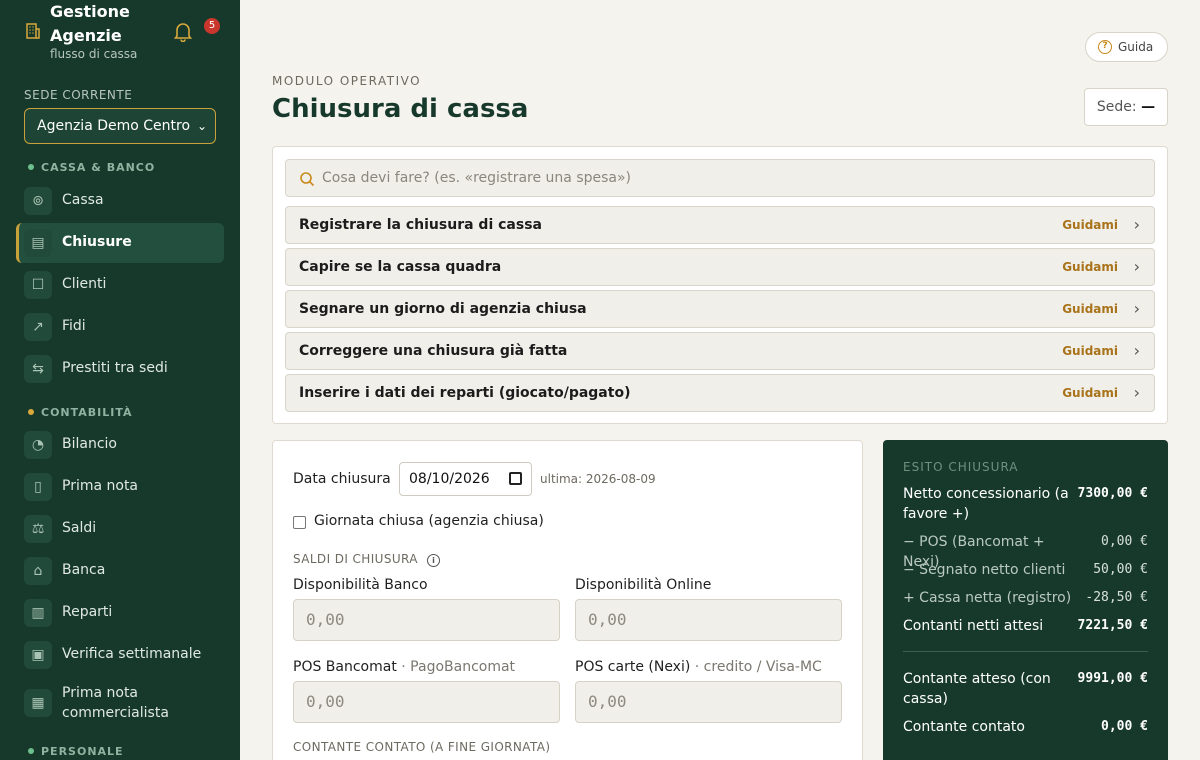 Image resolution: width=1200 pixels, height=760 pixels. What do you see at coordinates (984, 570) in the screenshot?
I see `esito-label: − Segnato netto clienti` at bounding box center [984, 570].